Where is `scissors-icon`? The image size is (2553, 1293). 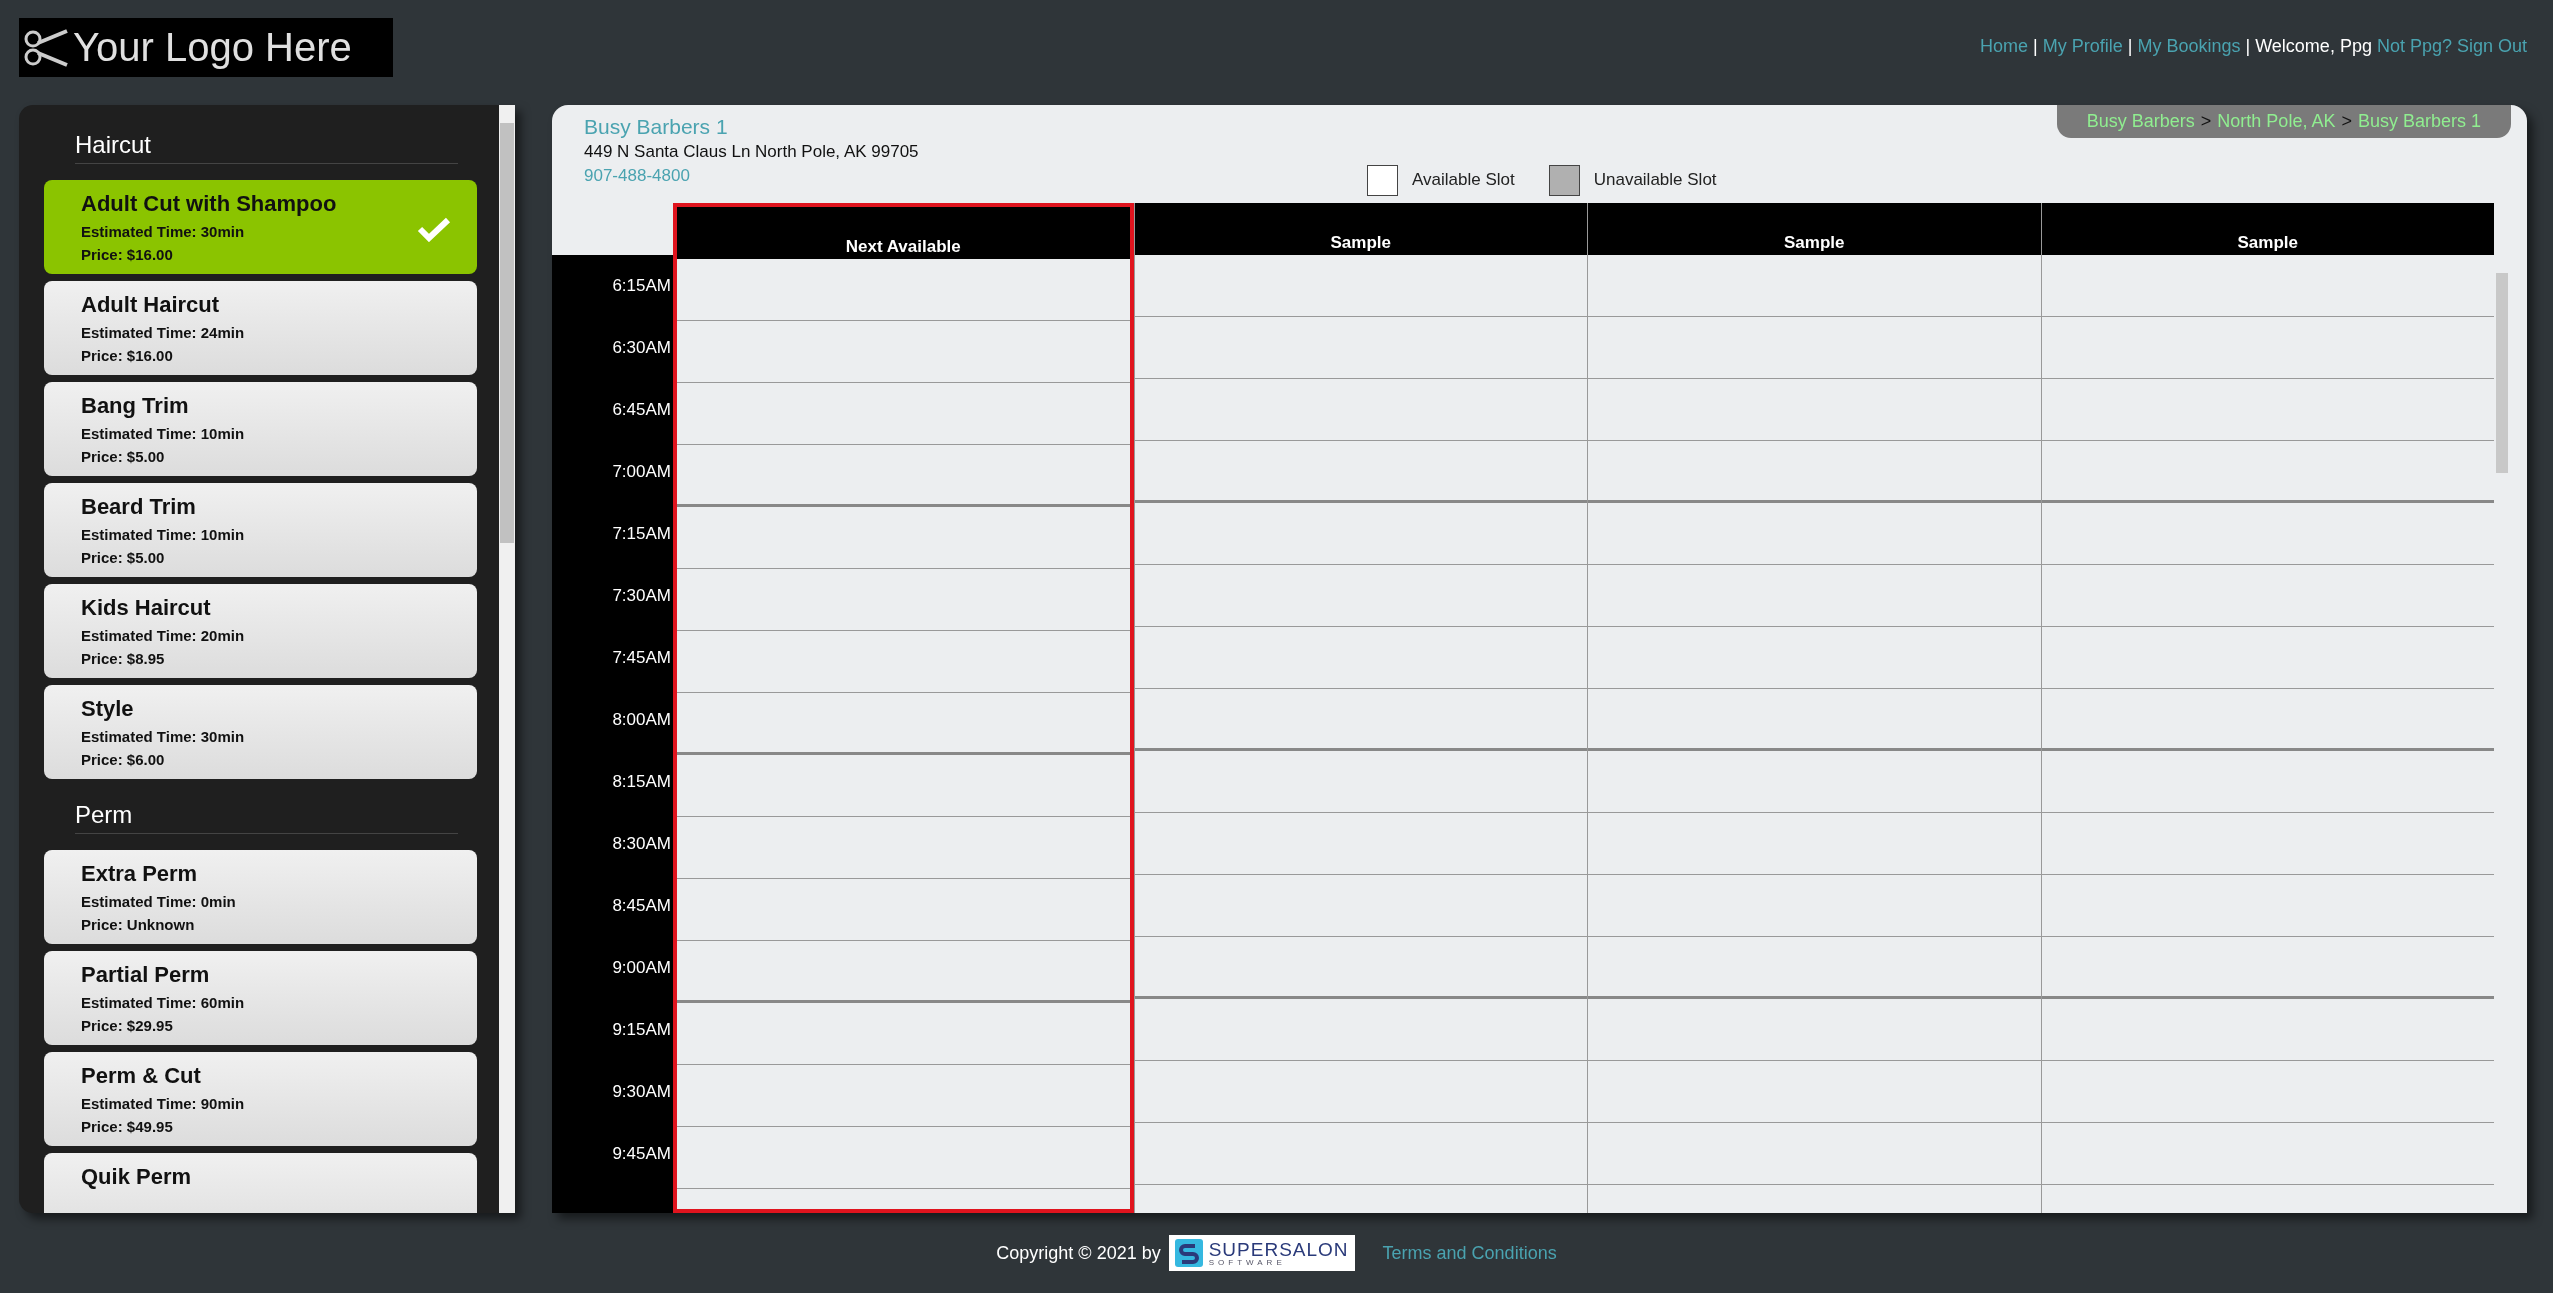
scissors-icon is located at coordinates (47, 47).